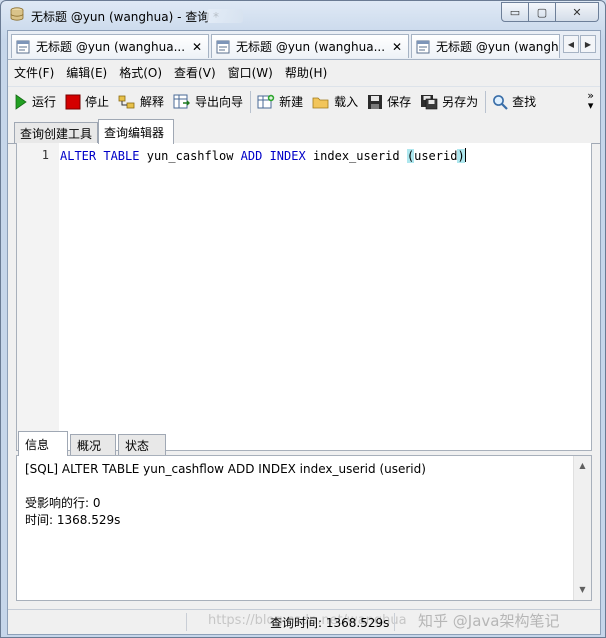 The image size is (606, 638). I want to click on stop-label: 停止, so click(97, 102).